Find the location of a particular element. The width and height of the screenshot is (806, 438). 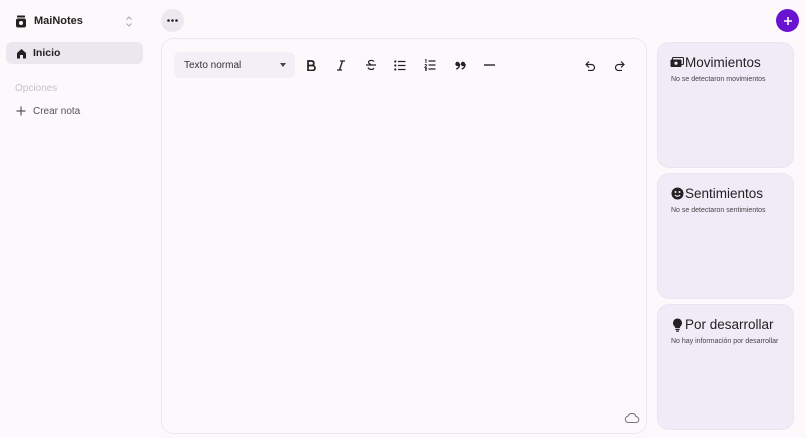

add-button is located at coordinates (787, 20).